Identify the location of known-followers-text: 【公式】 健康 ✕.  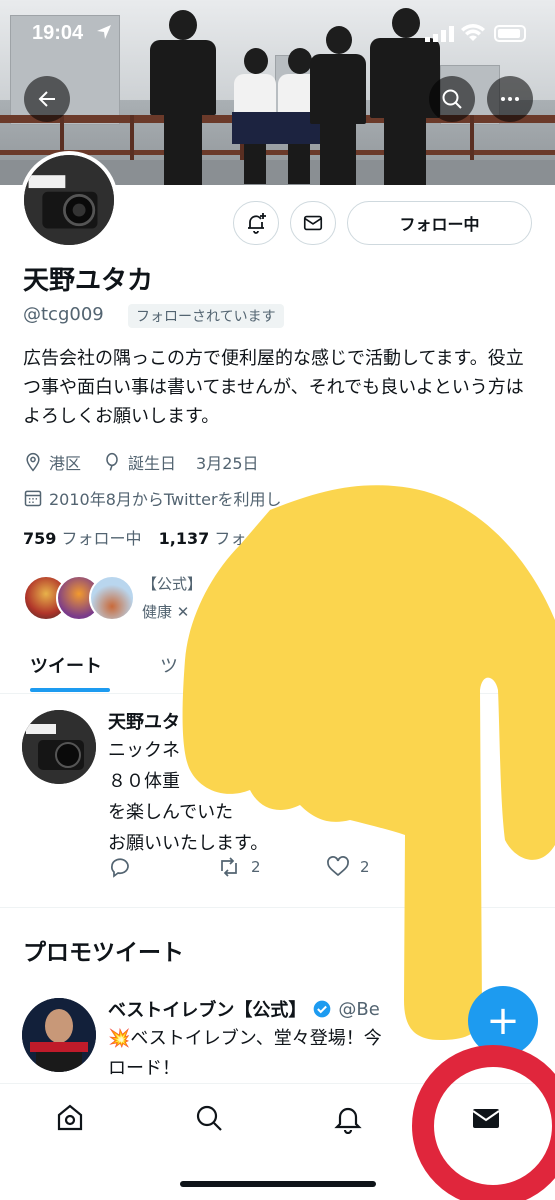
(172, 598).